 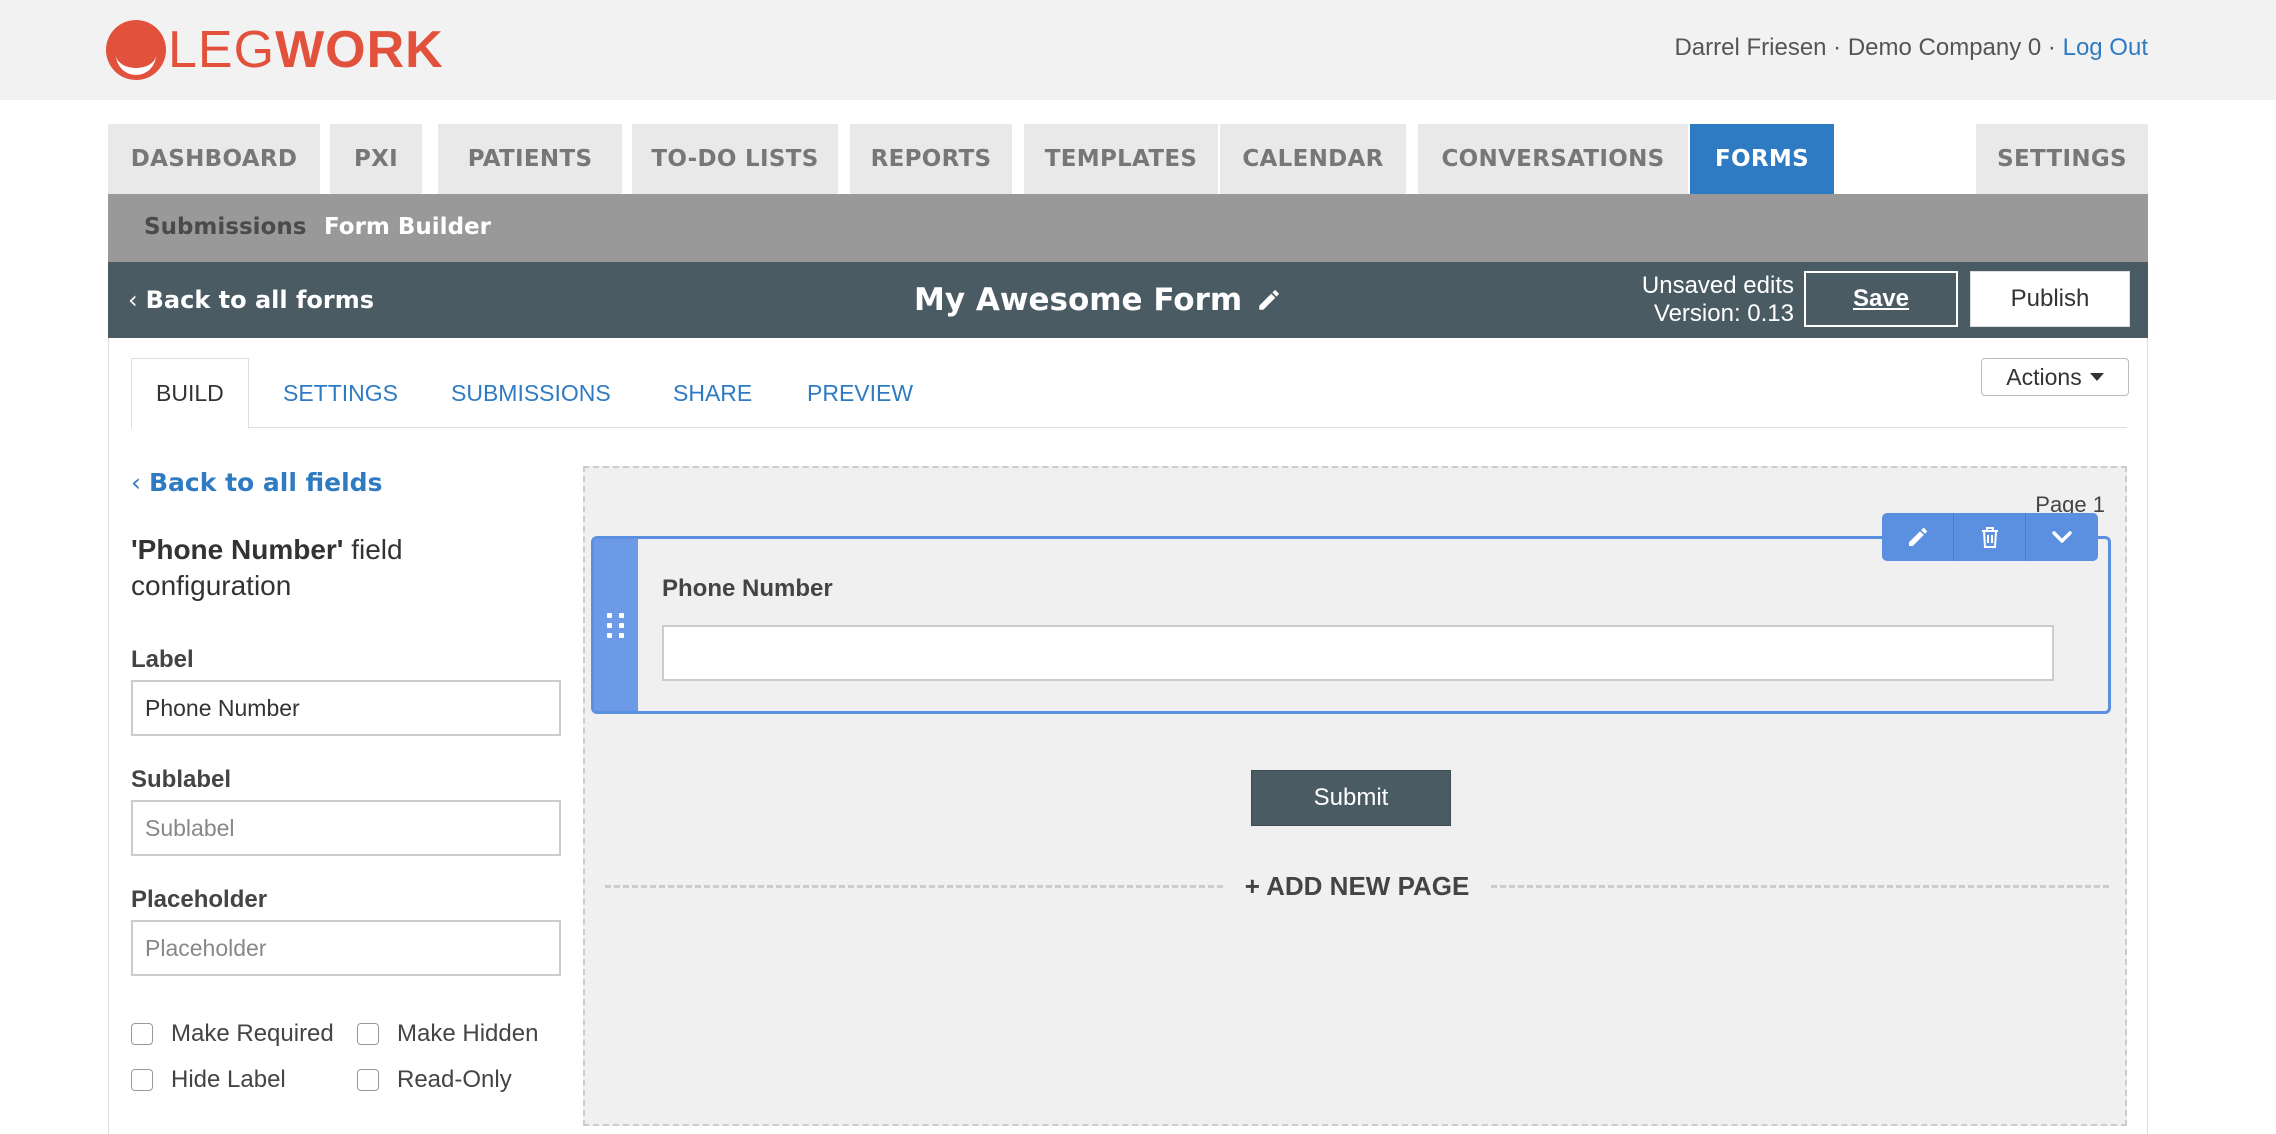 I want to click on actions-dropdown: Actions, so click(x=2055, y=377).